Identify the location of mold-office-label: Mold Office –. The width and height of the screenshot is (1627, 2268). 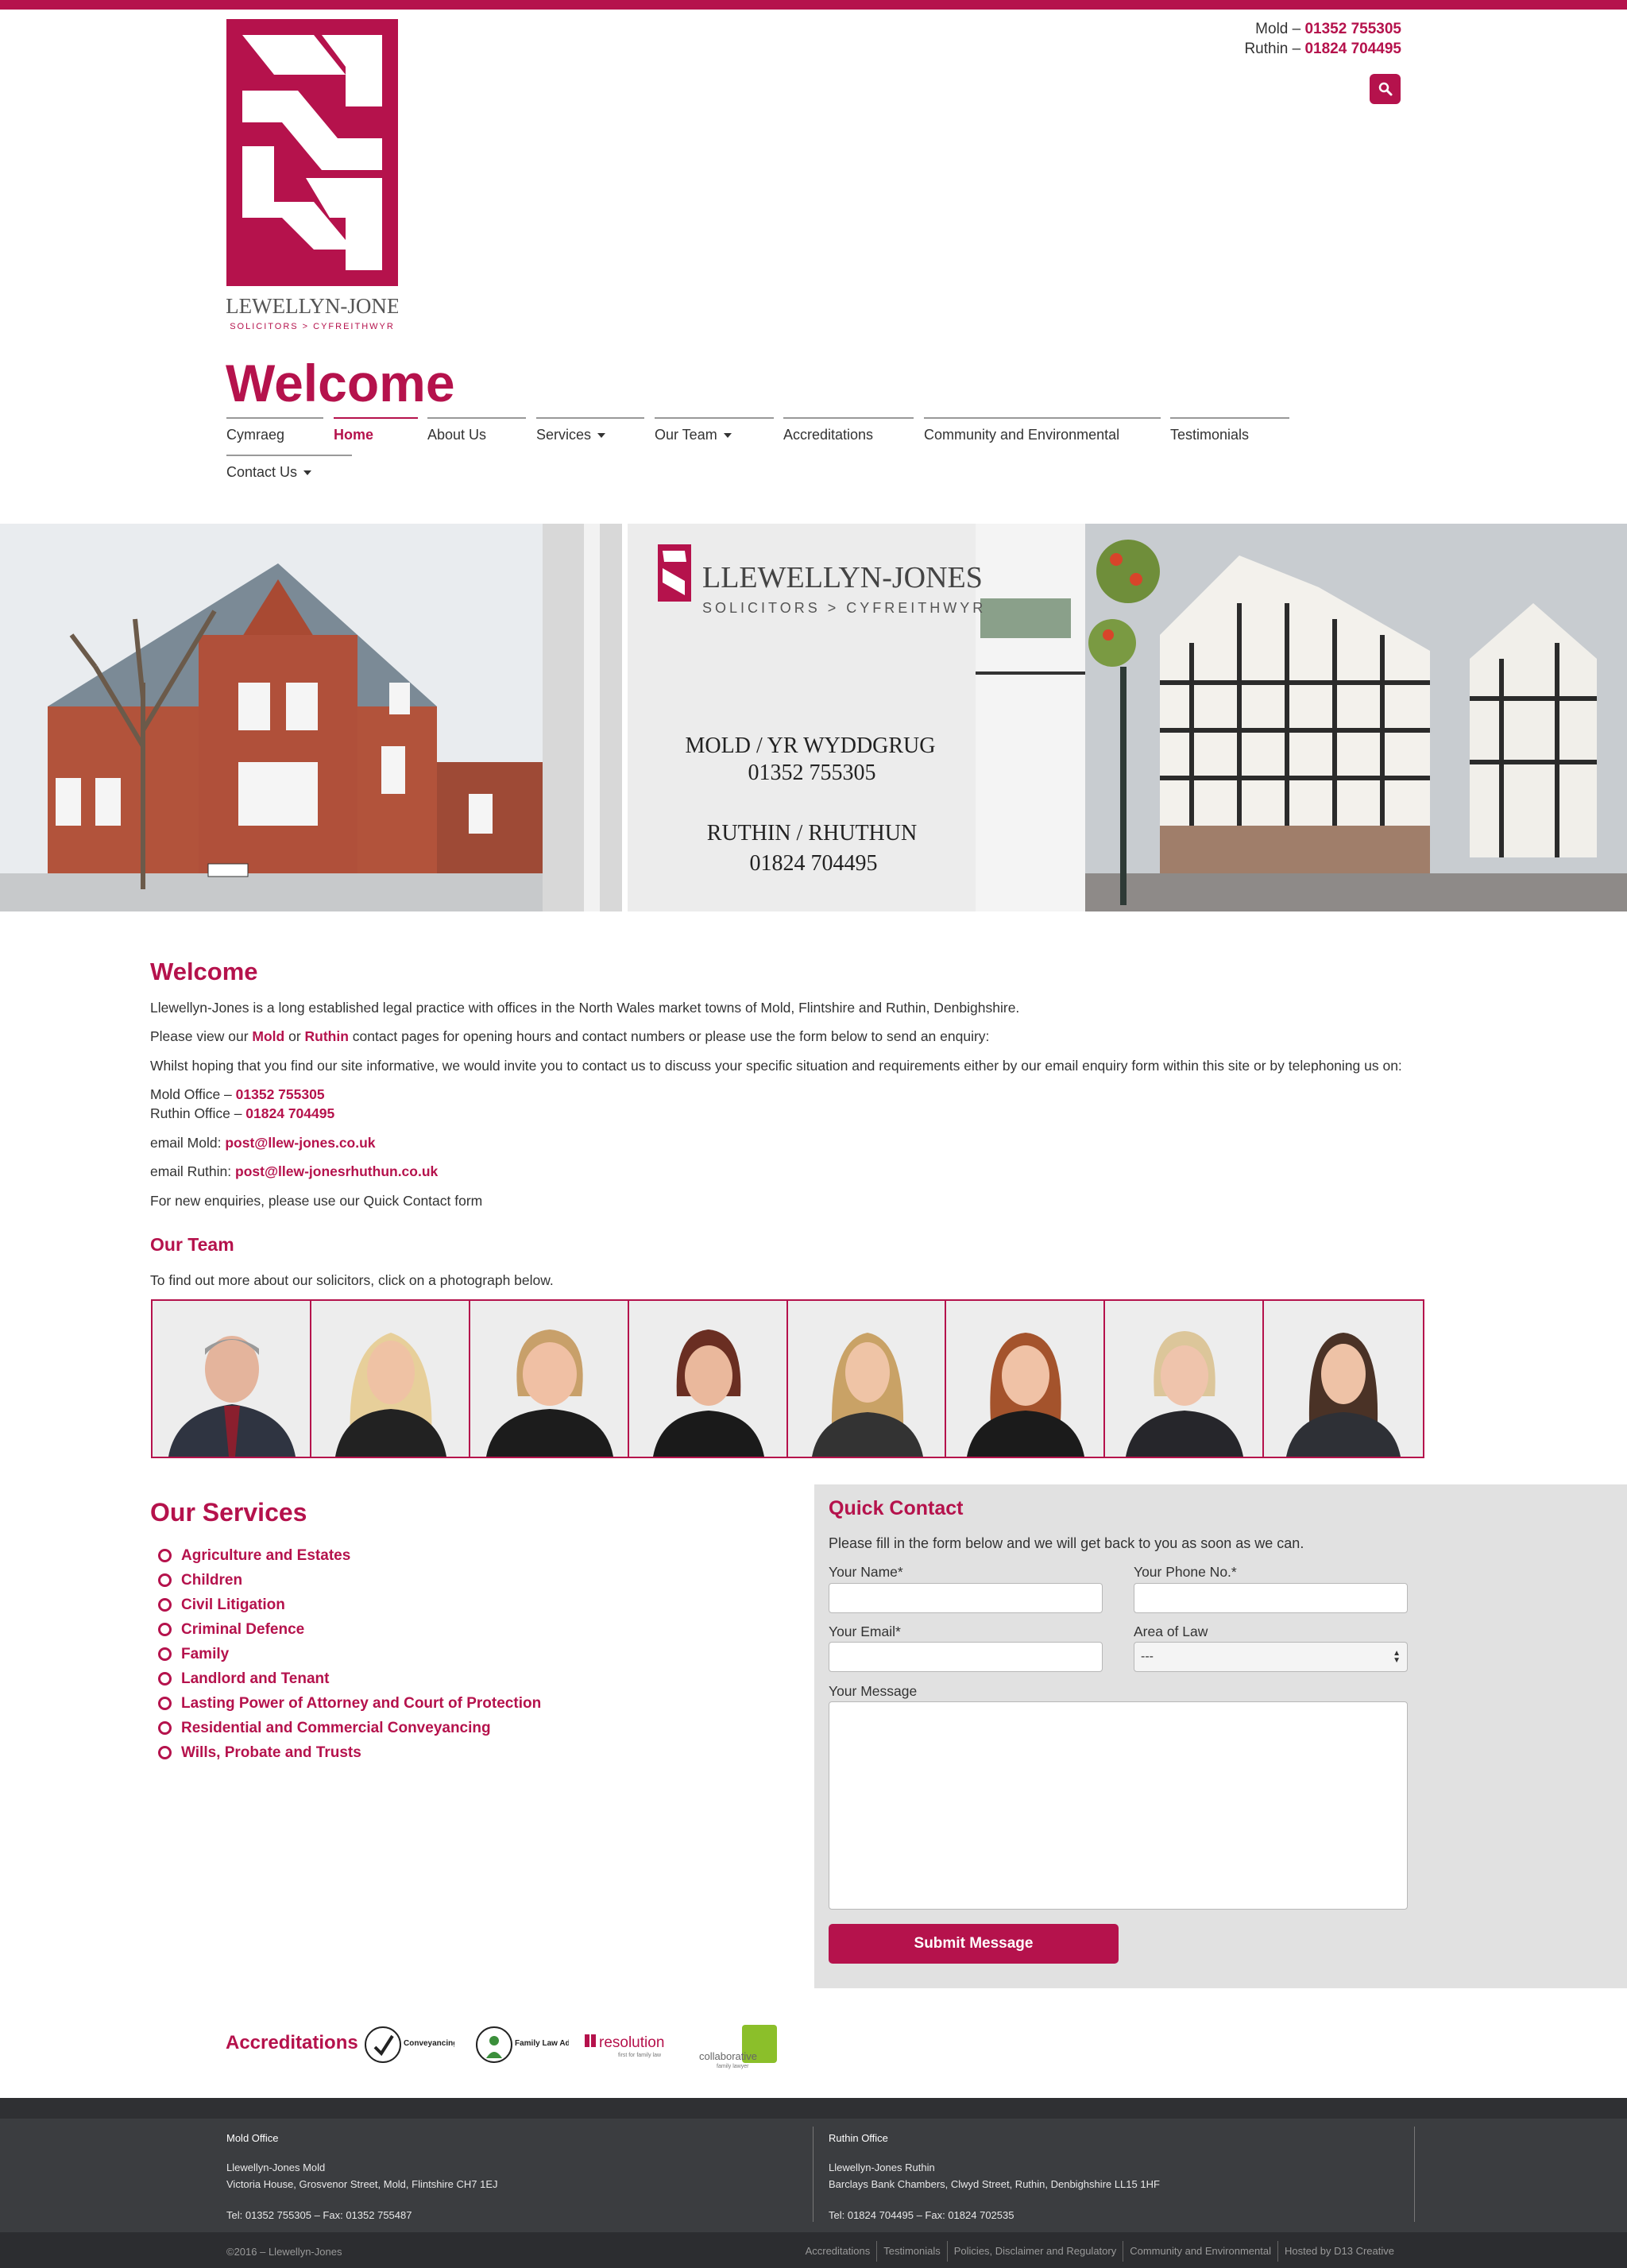
(193, 1094).